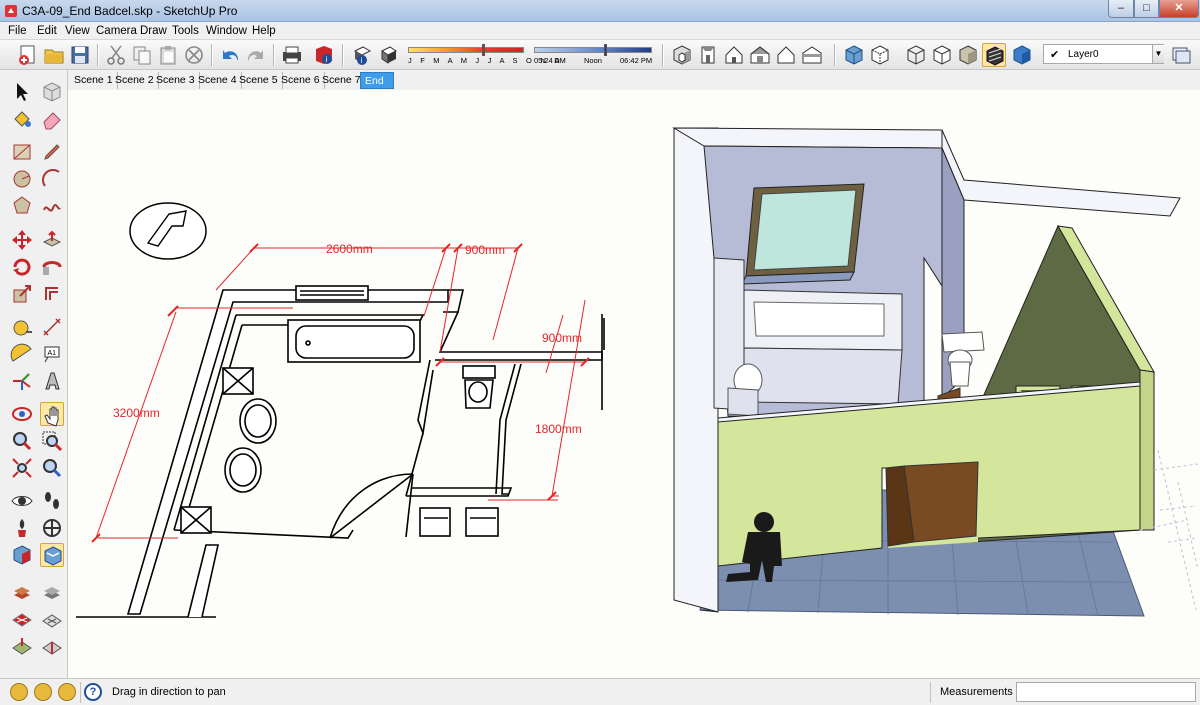 The width and height of the screenshot is (1200, 705). Describe the element at coordinates (22, 468) in the screenshot. I see `zoom-extents-icon` at that location.